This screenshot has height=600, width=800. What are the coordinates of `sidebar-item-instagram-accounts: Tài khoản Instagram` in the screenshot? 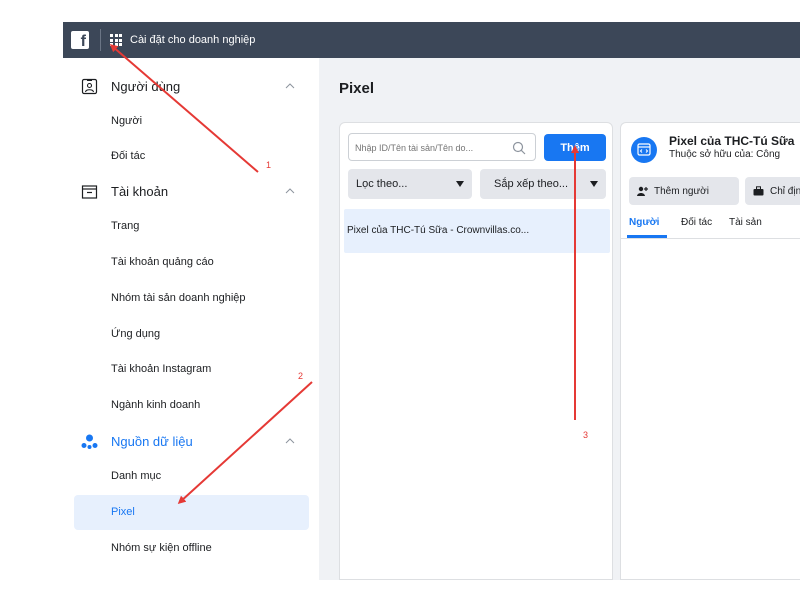 It's located at (161, 369).